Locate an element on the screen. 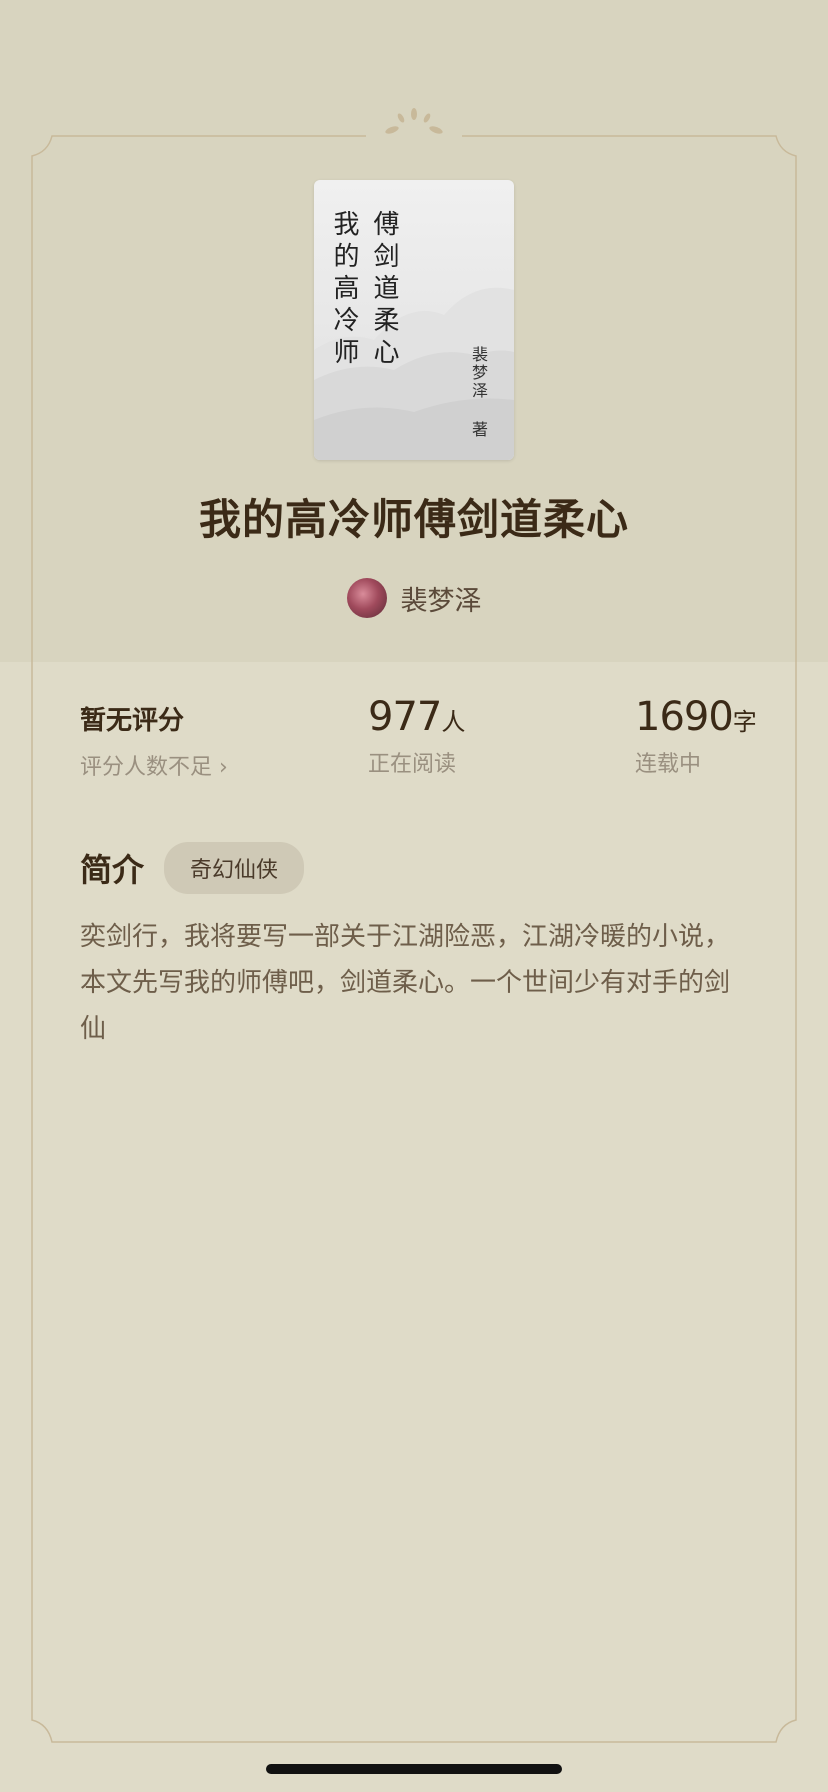 The height and width of the screenshot is (1792, 828). author-link: 裴梦泽 is located at coordinates (414, 598).